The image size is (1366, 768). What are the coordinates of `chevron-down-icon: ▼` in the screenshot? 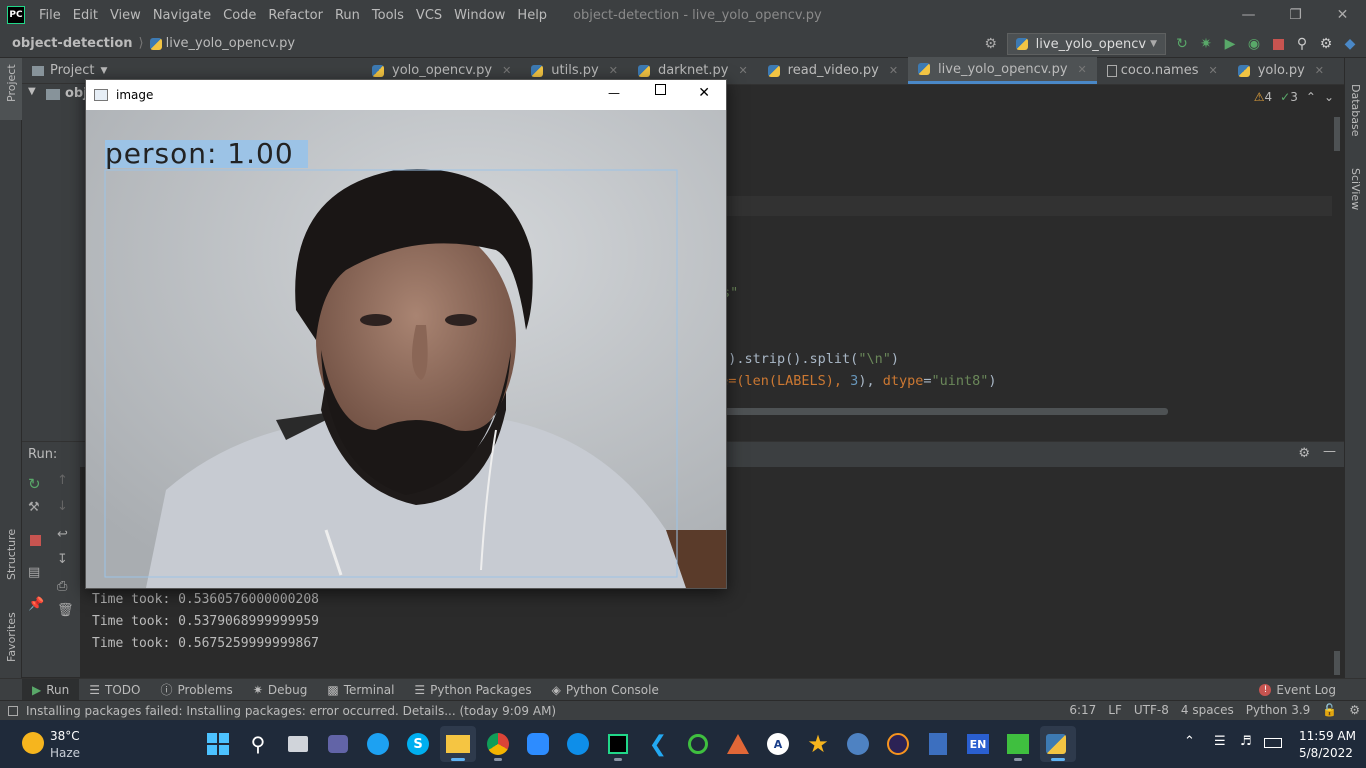 It's located at (103, 71).